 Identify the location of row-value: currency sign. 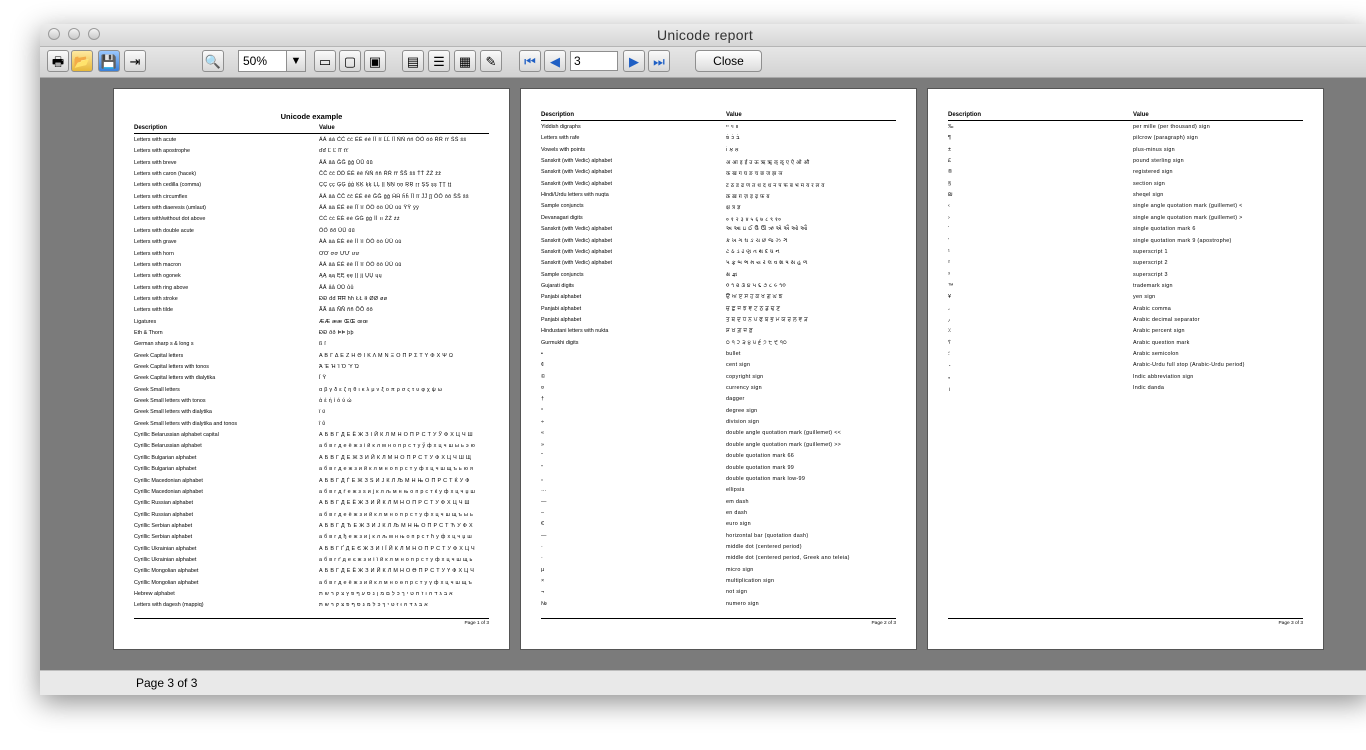
(744, 388).